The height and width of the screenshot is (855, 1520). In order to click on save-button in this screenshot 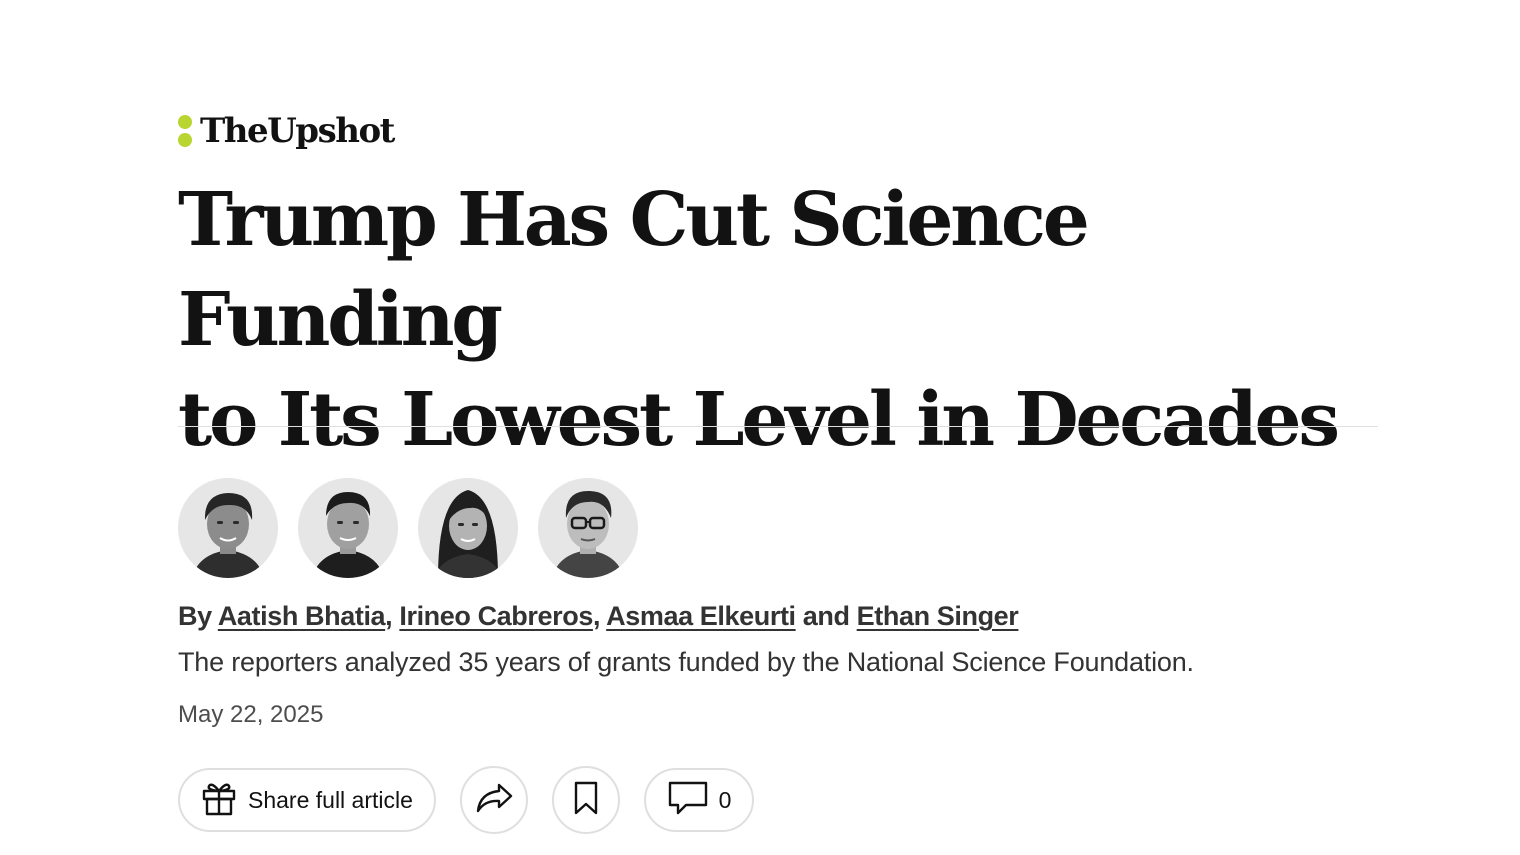, I will do `click(586, 800)`.